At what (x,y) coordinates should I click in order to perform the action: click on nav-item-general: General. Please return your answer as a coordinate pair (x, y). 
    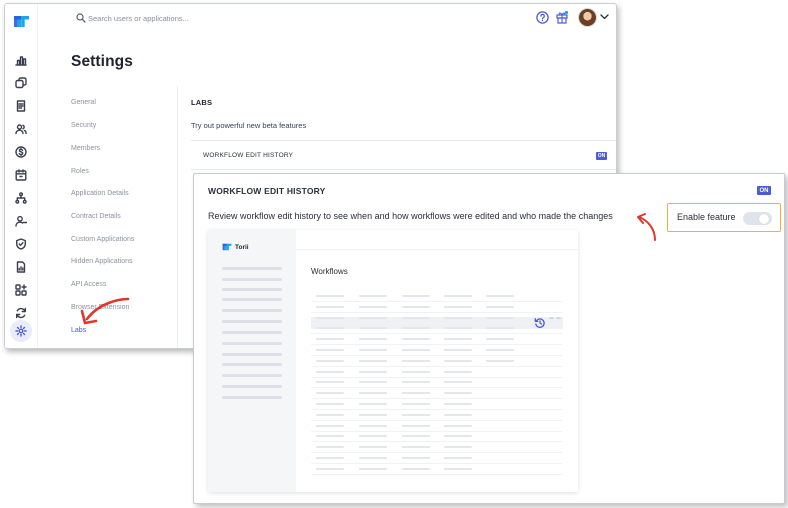
    Looking at the image, I should click on (83, 102).